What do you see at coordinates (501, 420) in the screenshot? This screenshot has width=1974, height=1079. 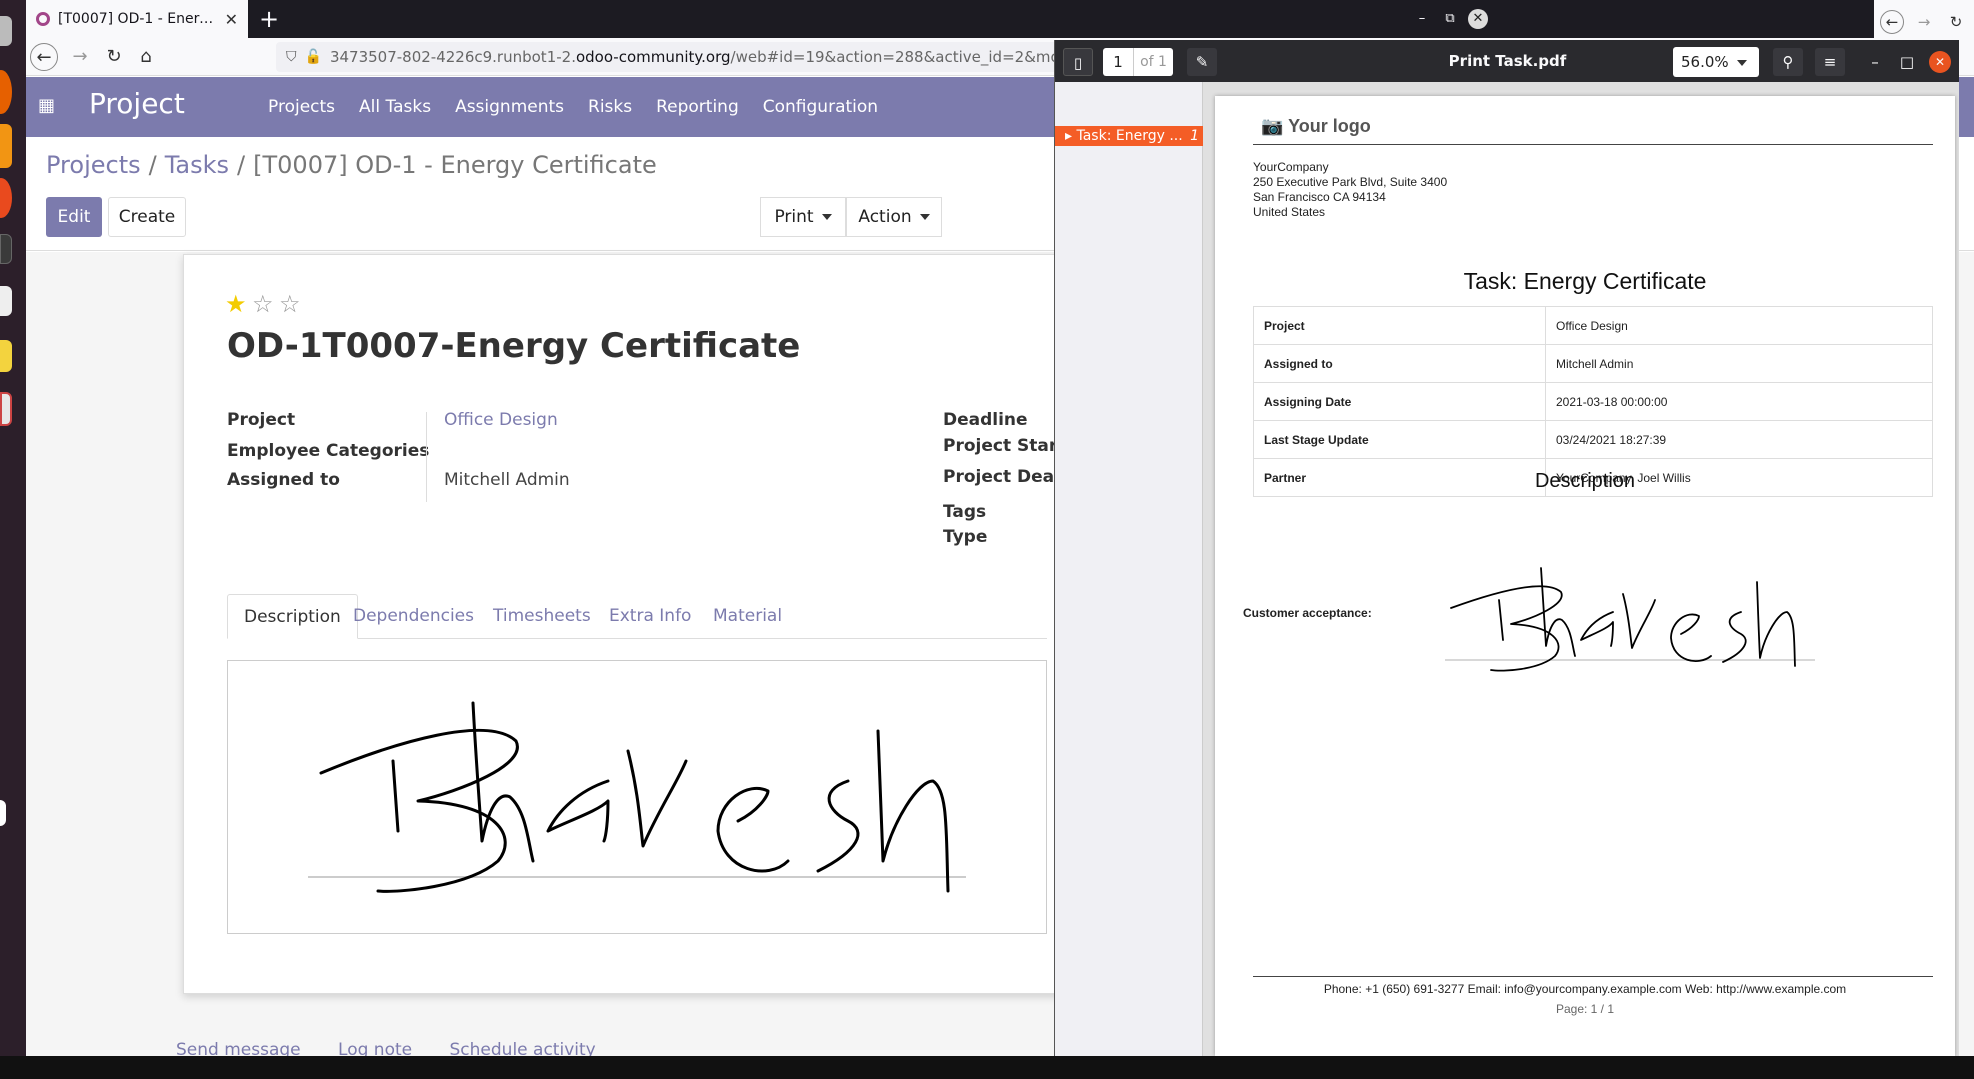 I see `field-value-project: Office Design` at bounding box center [501, 420].